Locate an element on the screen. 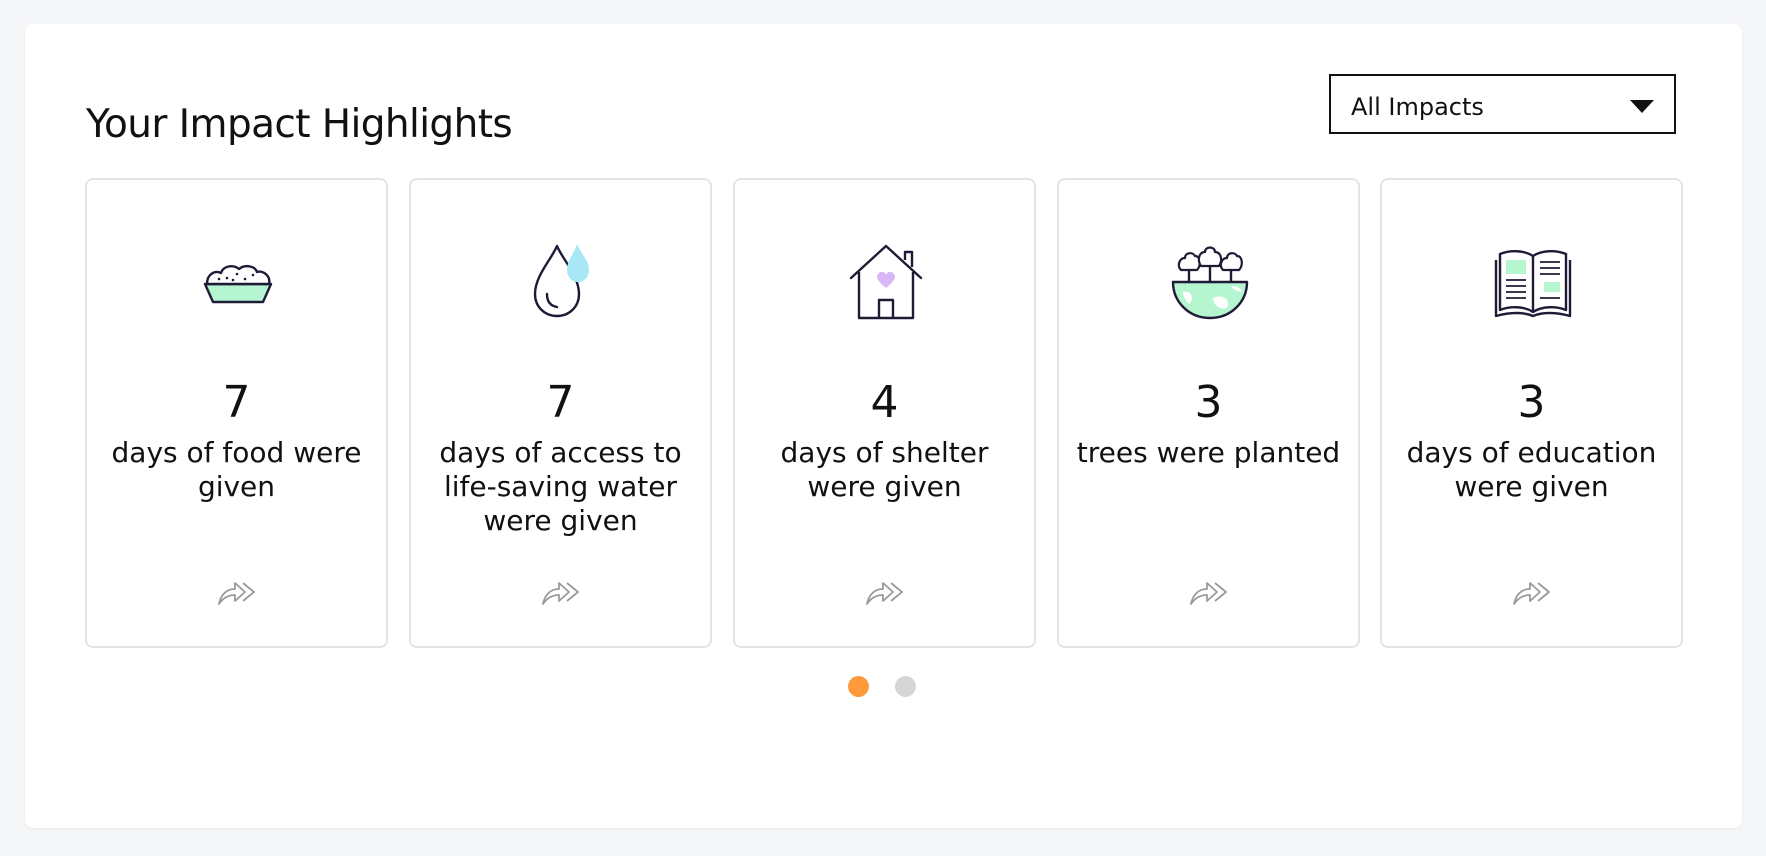 This screenshot has width=1766, height=856. impact-card-shelter: 4 days of shelter were given is located at coordinates (884, 413).